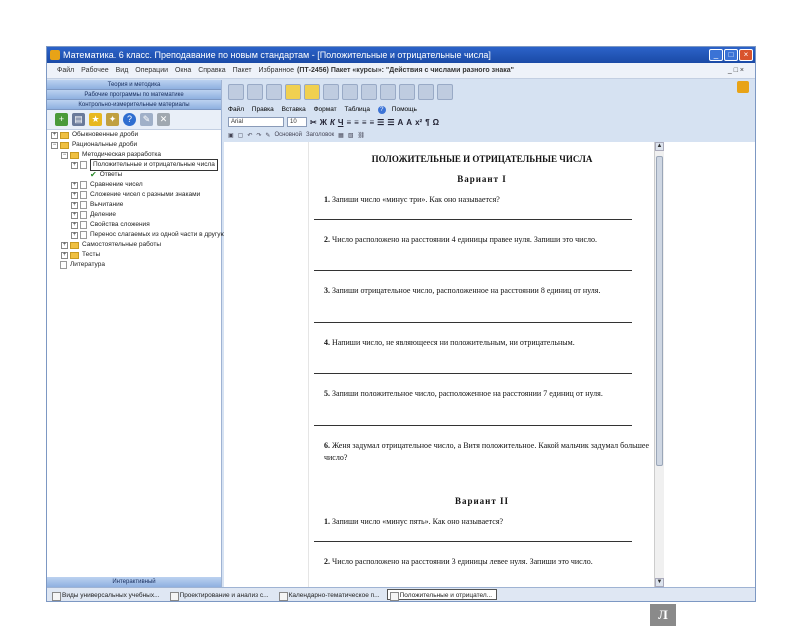 This screenshot has height=639, width=800. I want to click on favorite-star-icon: ★, so click(95, 119).